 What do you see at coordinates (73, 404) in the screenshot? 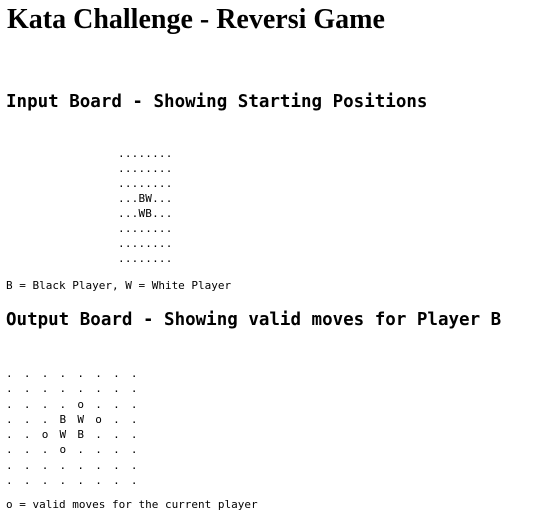
I see `output-board-row: . . . . o . . .` at bounding box center [73, 404].